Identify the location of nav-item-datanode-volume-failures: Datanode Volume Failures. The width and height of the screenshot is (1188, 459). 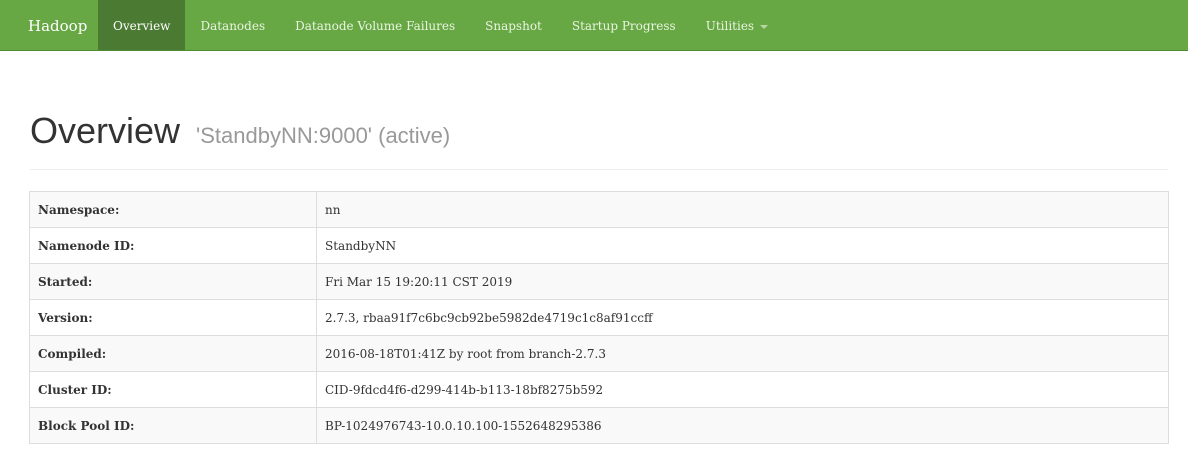
(375, 25).